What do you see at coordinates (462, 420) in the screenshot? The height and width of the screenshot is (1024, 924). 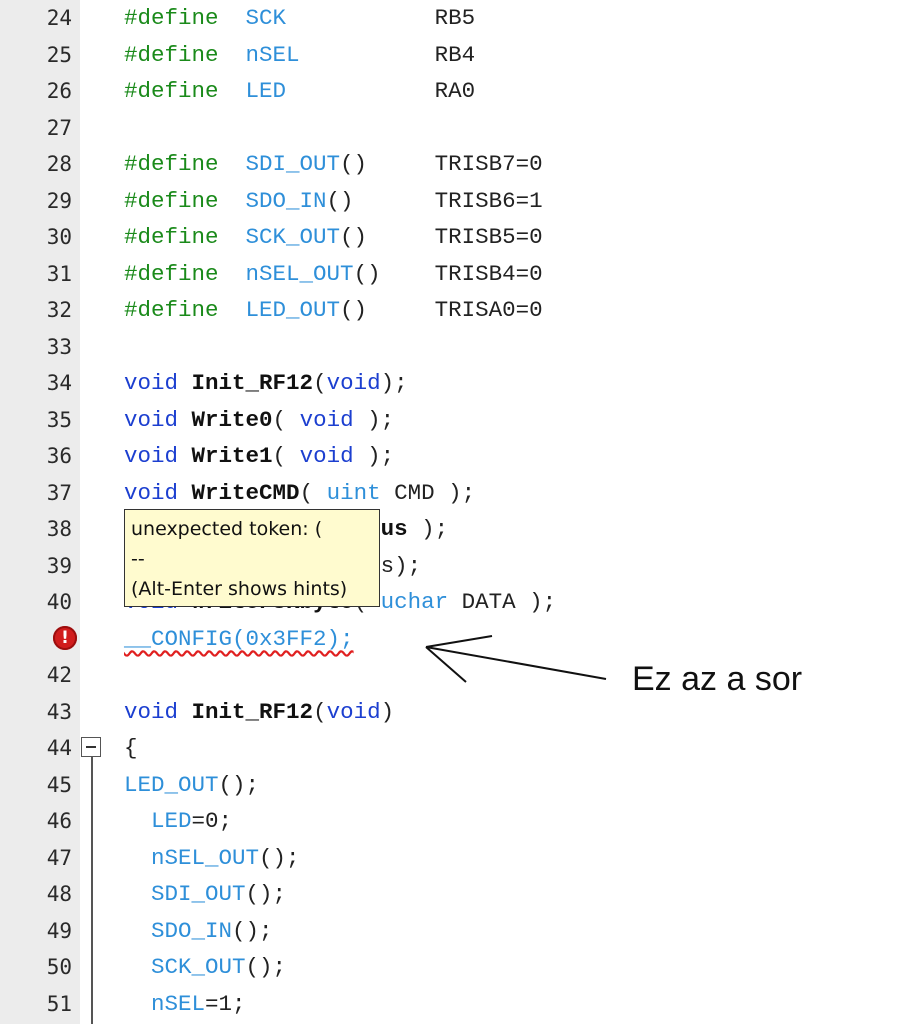 I see `code-line: 35 void Write0( void );` at bounding box center [462, 420].